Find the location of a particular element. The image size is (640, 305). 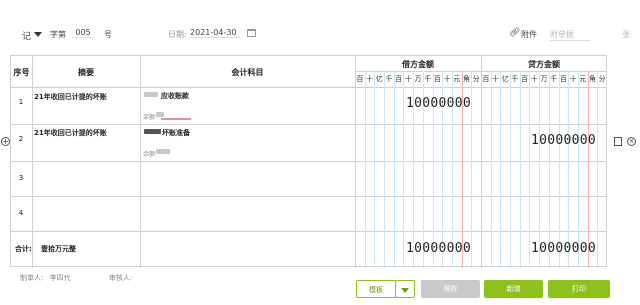

paperclip-icon: 🔗︎ is located at coordinates (514, 33).